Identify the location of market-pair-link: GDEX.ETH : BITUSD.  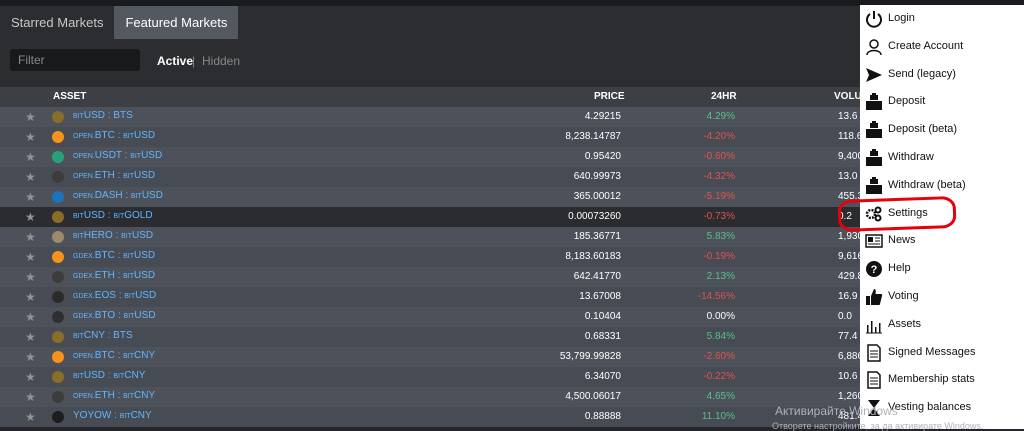
(114, 275).